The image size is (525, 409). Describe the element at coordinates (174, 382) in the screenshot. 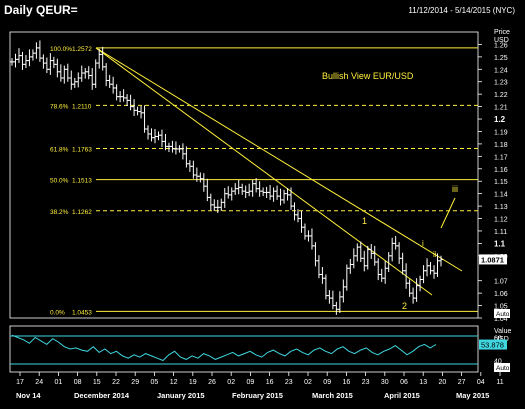

I see `x-tick-label: 12` at that location.